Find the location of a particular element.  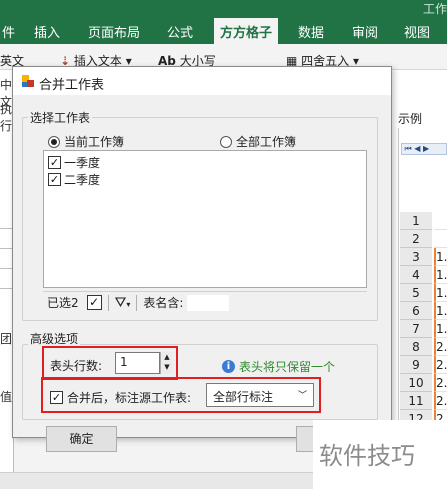

dialog-title: 合并工作表 is located at coordinates (72, 85).